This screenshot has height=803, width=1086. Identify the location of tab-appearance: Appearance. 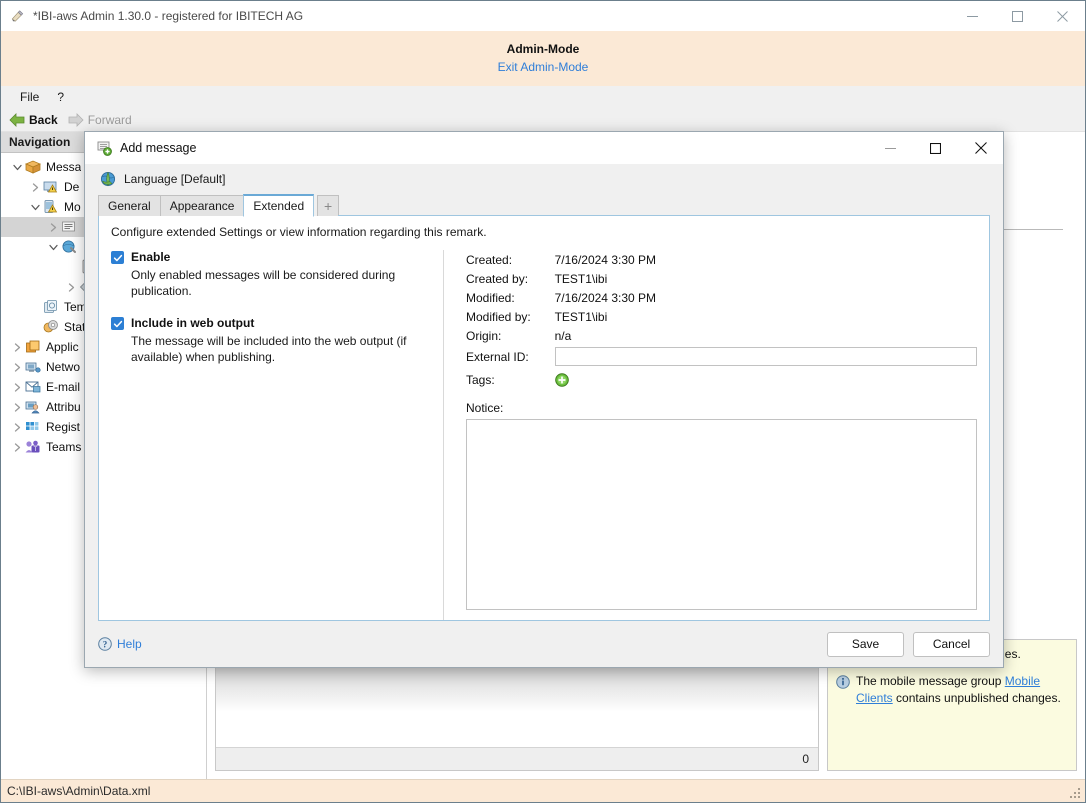
(202, 205).